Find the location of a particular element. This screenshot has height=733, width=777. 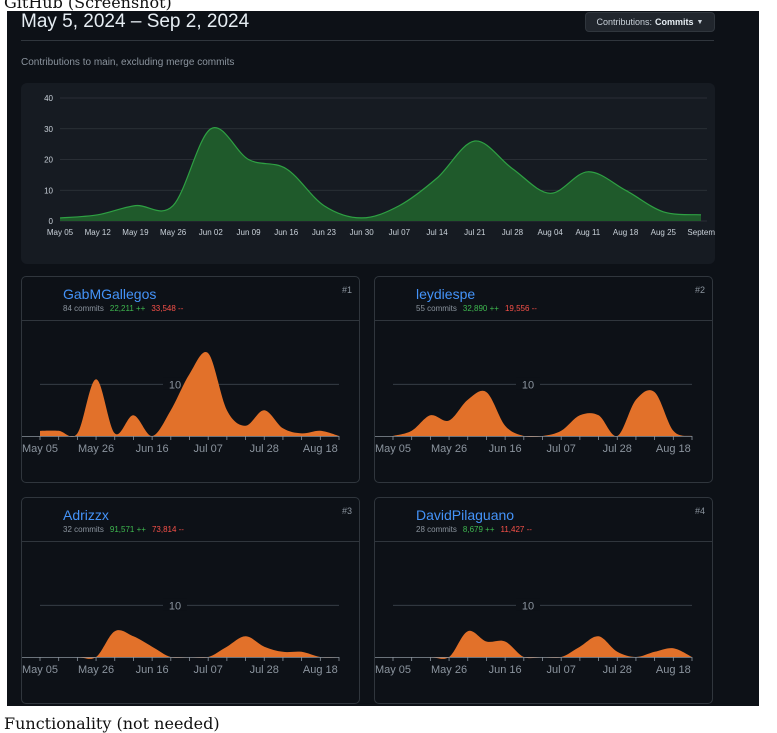

x-tick-label: Jun 09 is located at coordinates (249, 232).